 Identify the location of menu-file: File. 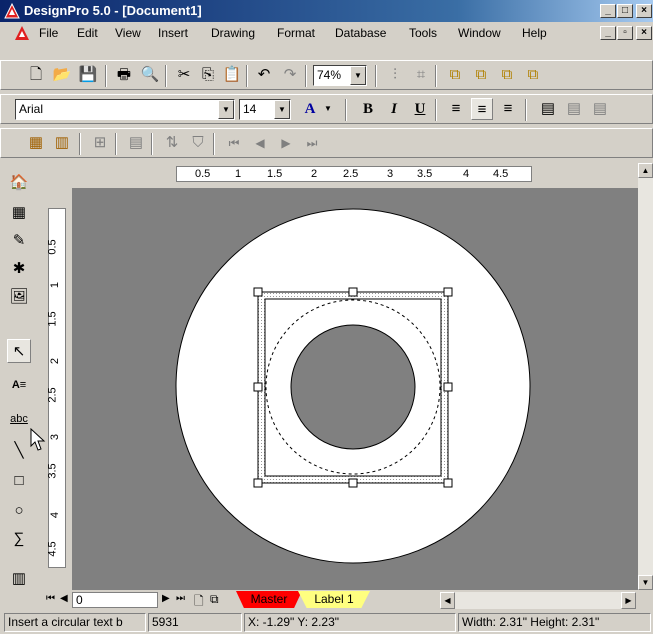
(48, 33).